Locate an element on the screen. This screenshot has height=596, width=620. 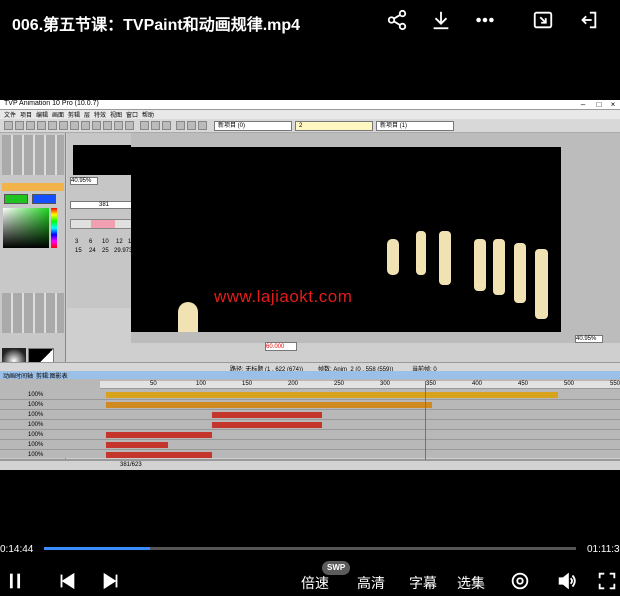
exit-fullscreen-icon is located at coordinates (588, 20).